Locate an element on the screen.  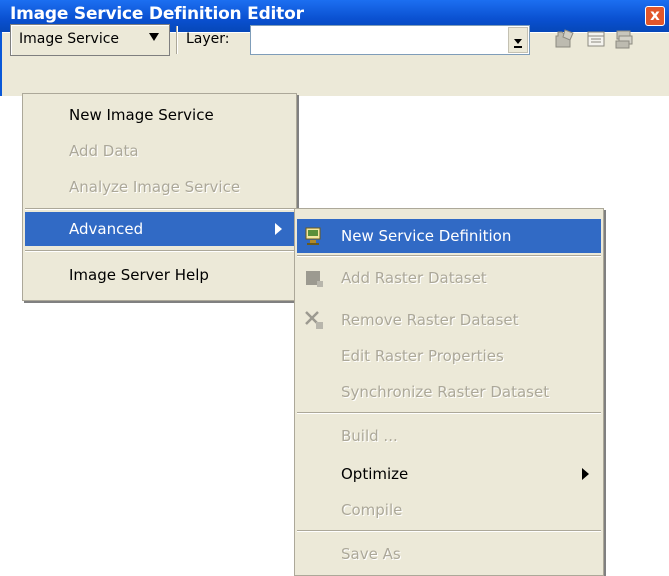
menu-item-add-data: Add Data is located at coordinates (159, 151).